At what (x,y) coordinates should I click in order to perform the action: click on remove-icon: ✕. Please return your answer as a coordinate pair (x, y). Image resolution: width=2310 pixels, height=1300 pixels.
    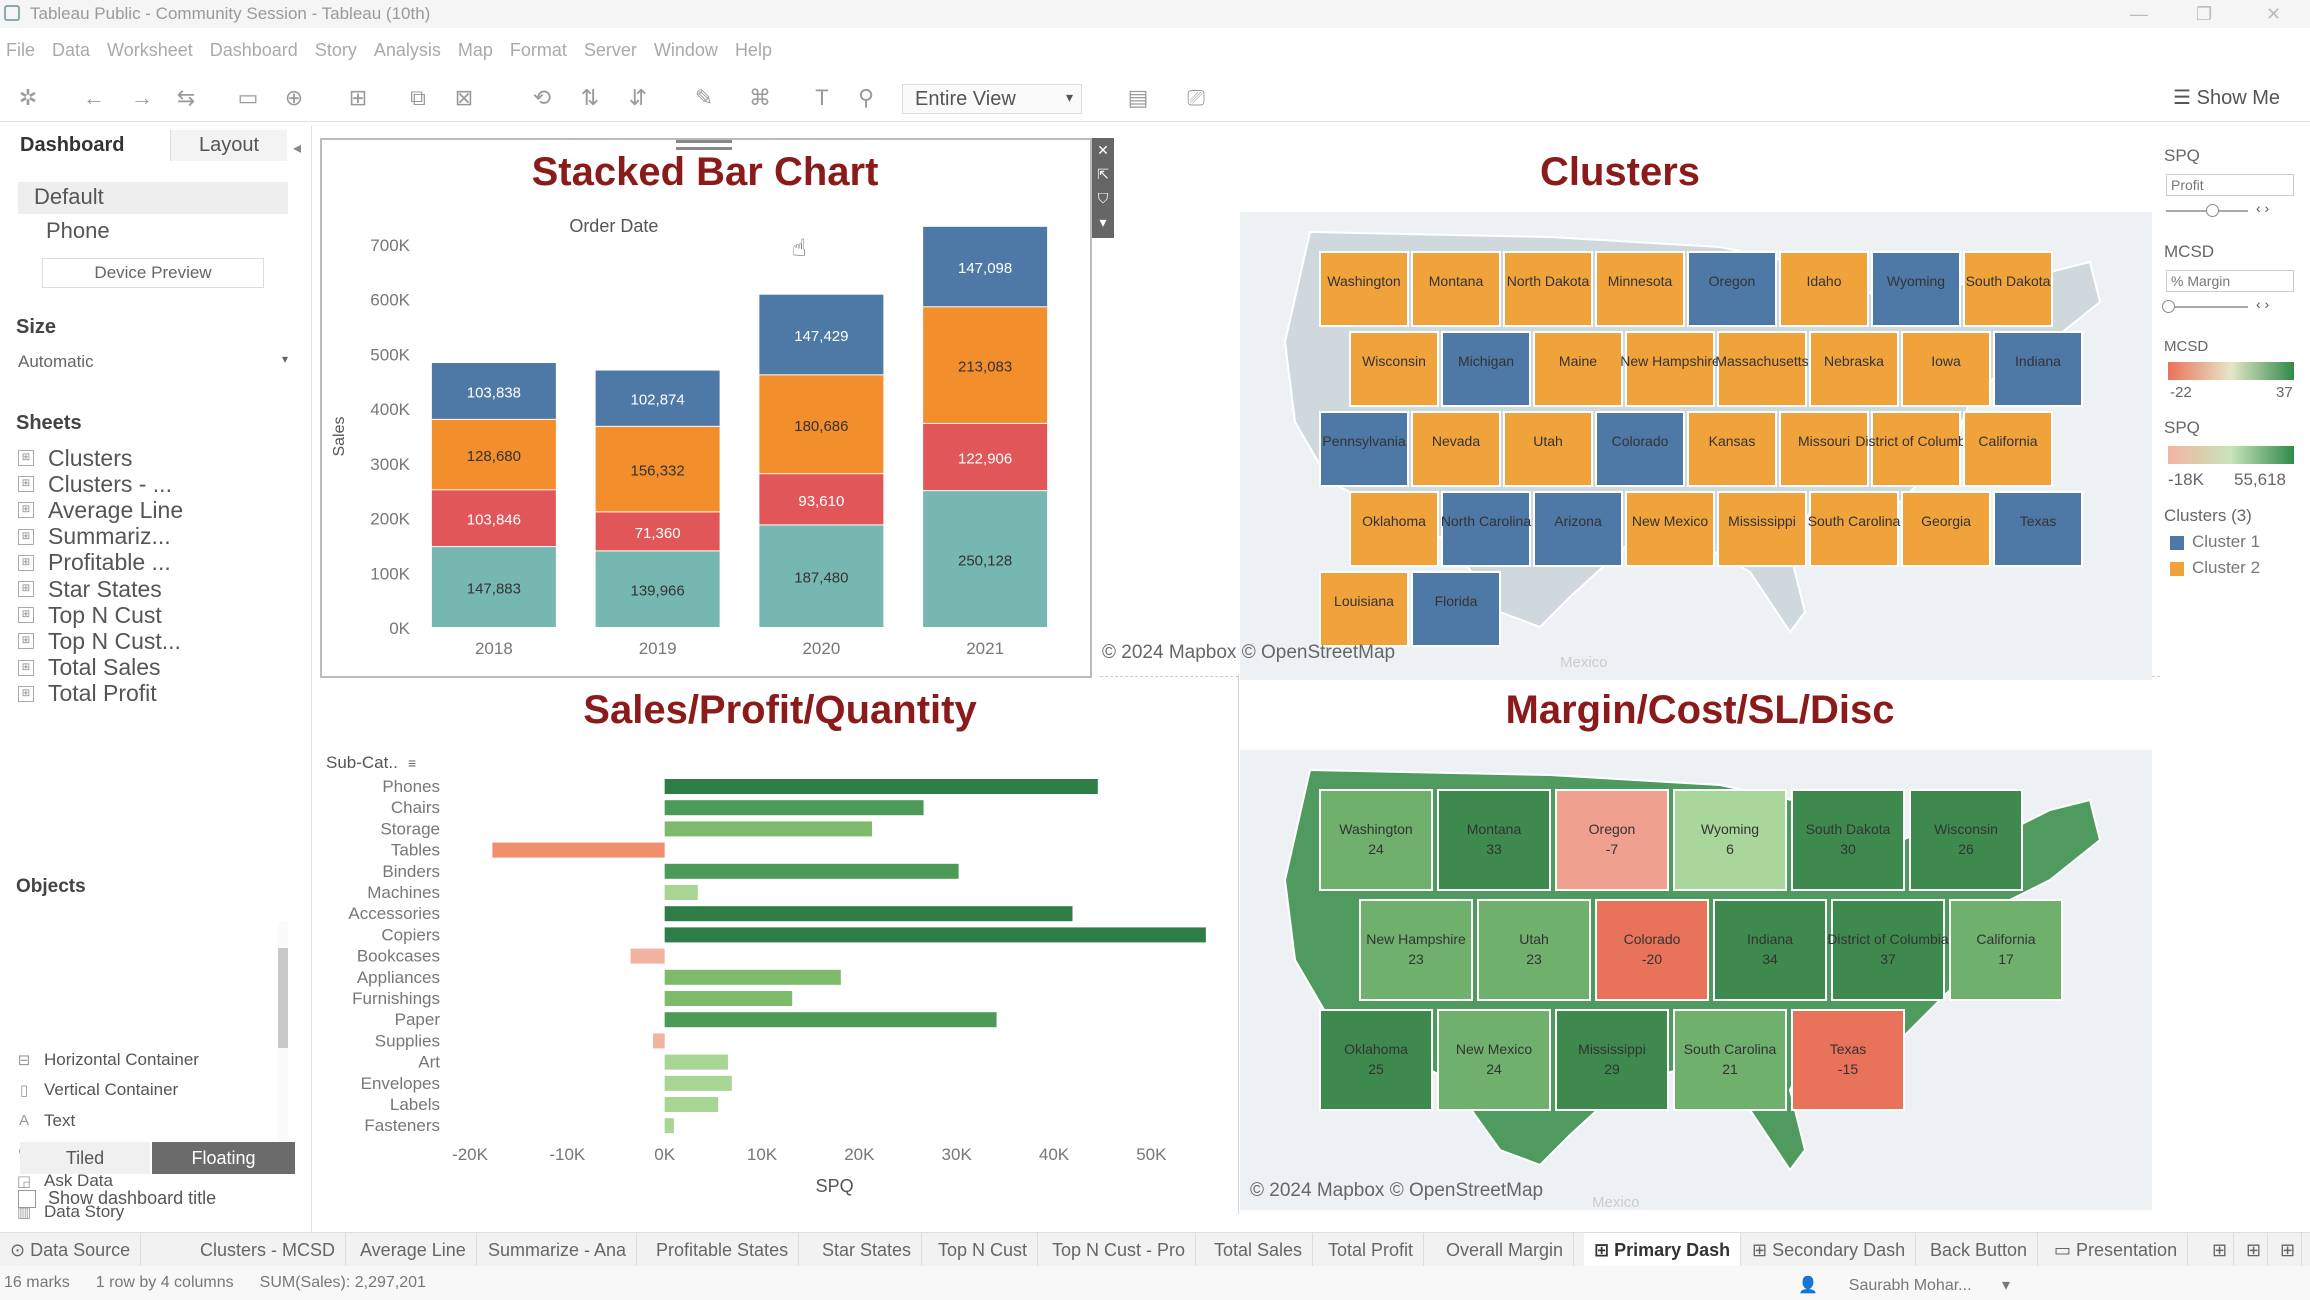
    Looking at the image, I should click on (1103, 150).